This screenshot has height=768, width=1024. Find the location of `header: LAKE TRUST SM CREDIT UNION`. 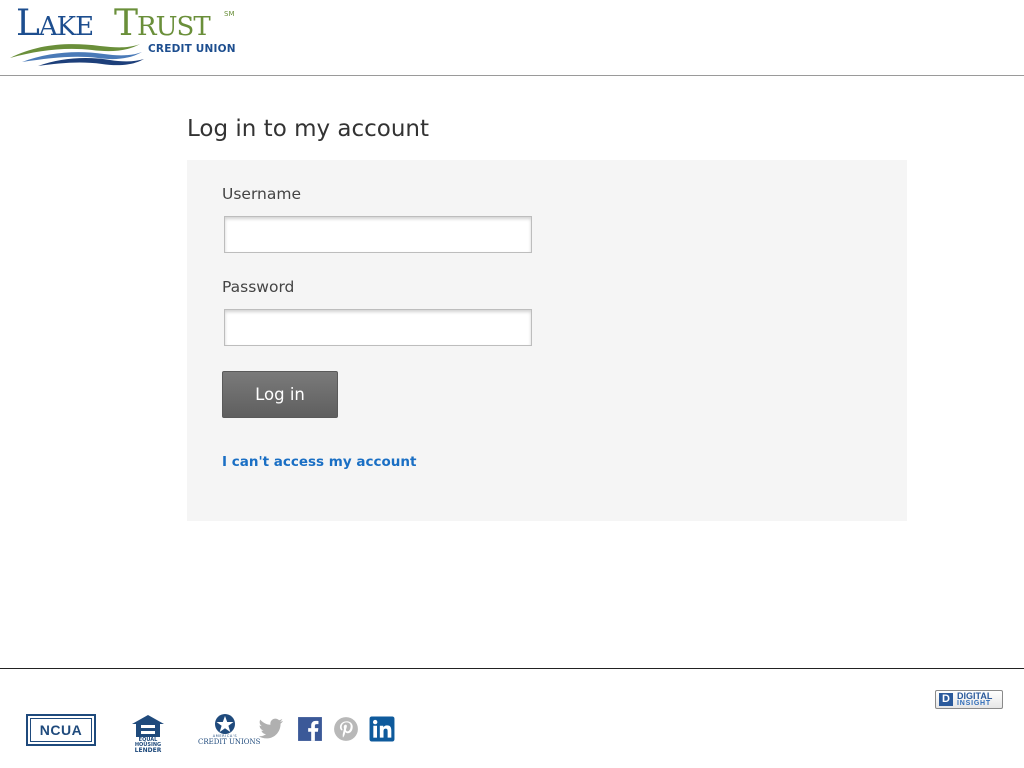

header: LAKE TRUST SM CREDIT UNION is located at coordinates (512, 38).